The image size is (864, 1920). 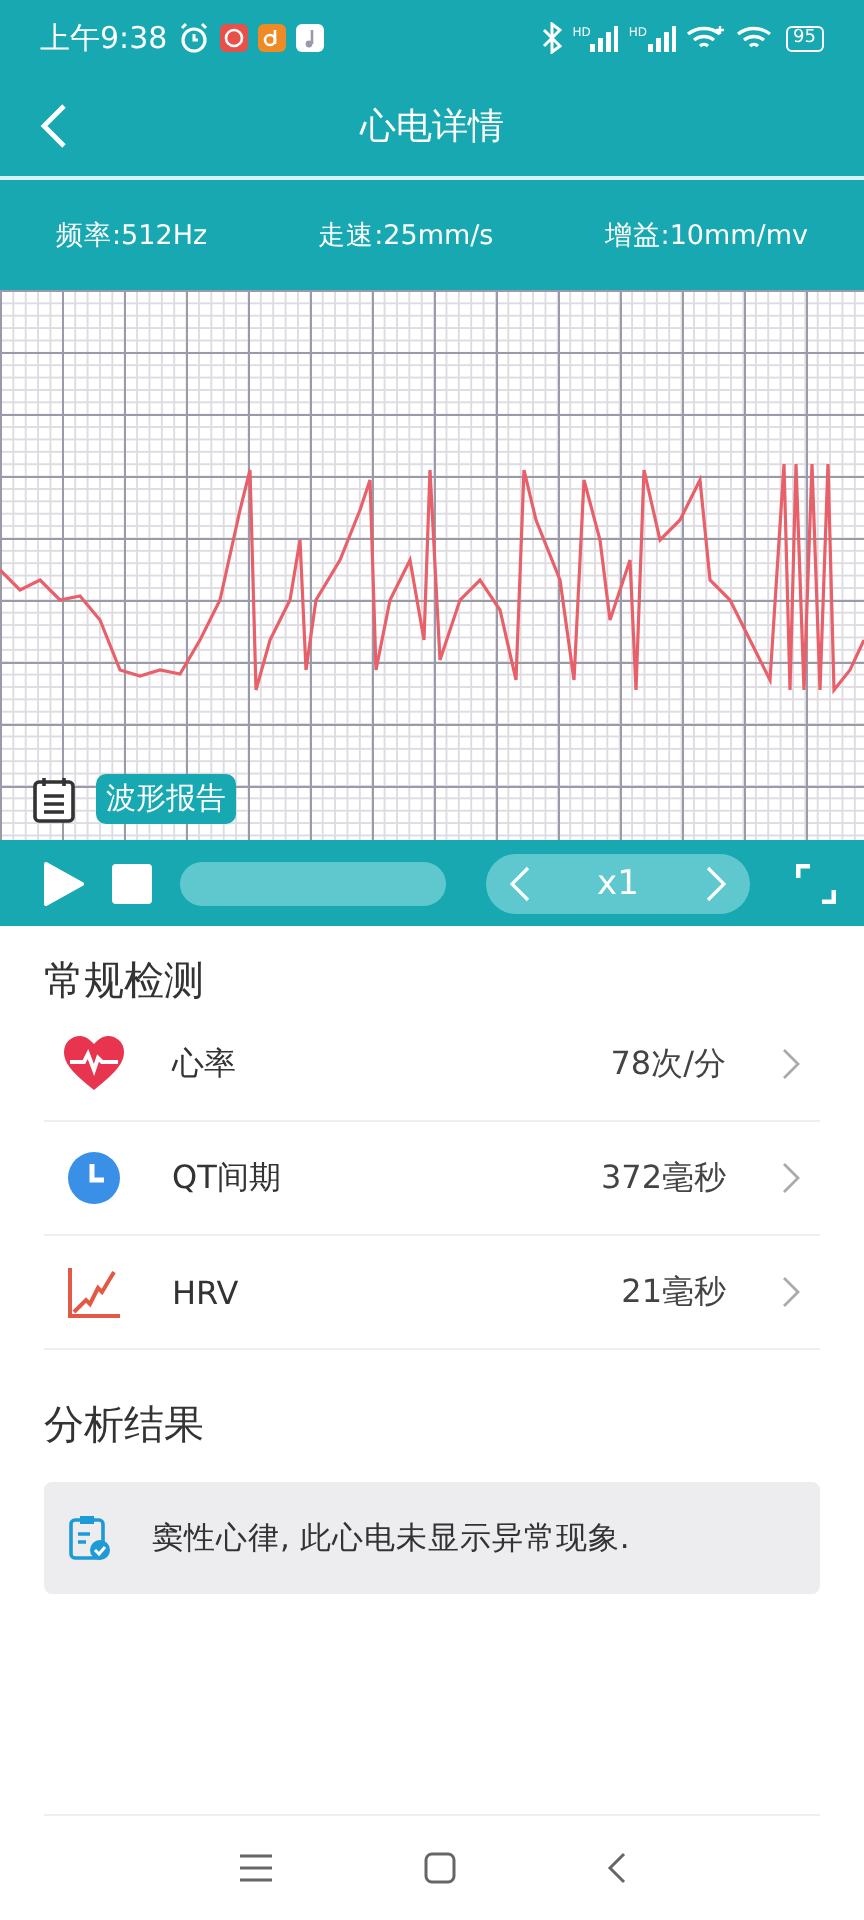 I want to click on clock-icon, so click(x=94, y=1178).